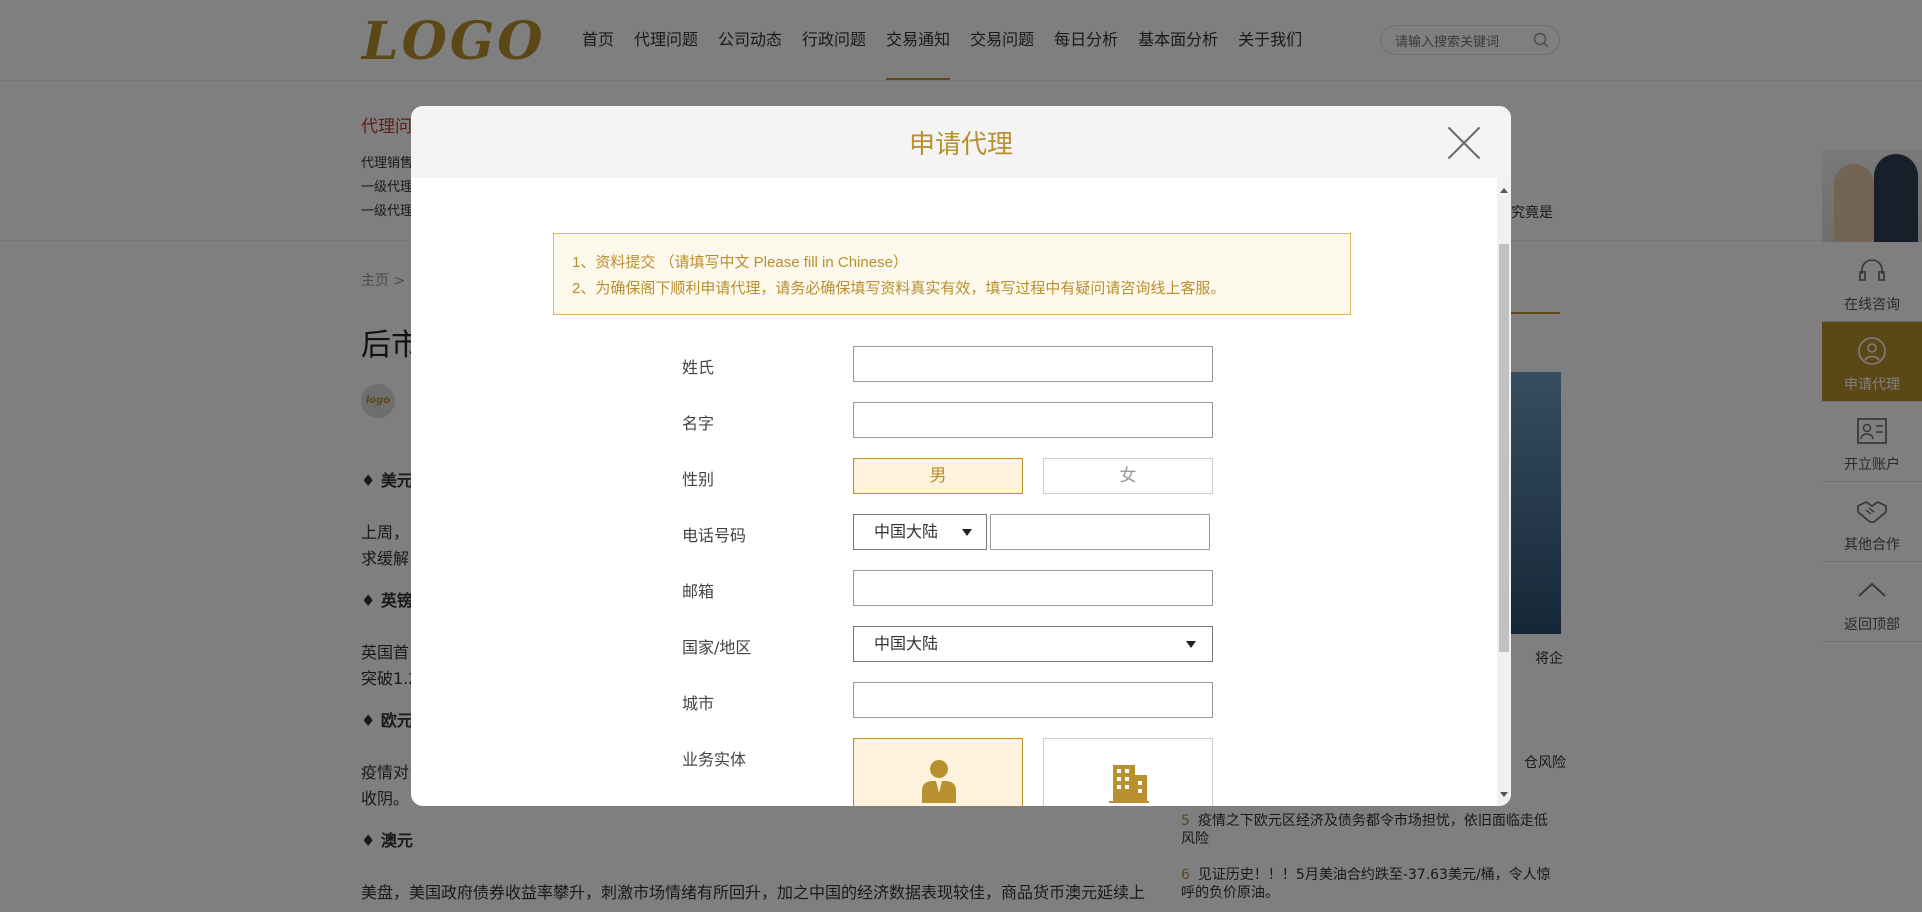  Describe the element at coordinates (906, 531) in the screenshot. I see `phone-region-value: 中国大陆` at that location.